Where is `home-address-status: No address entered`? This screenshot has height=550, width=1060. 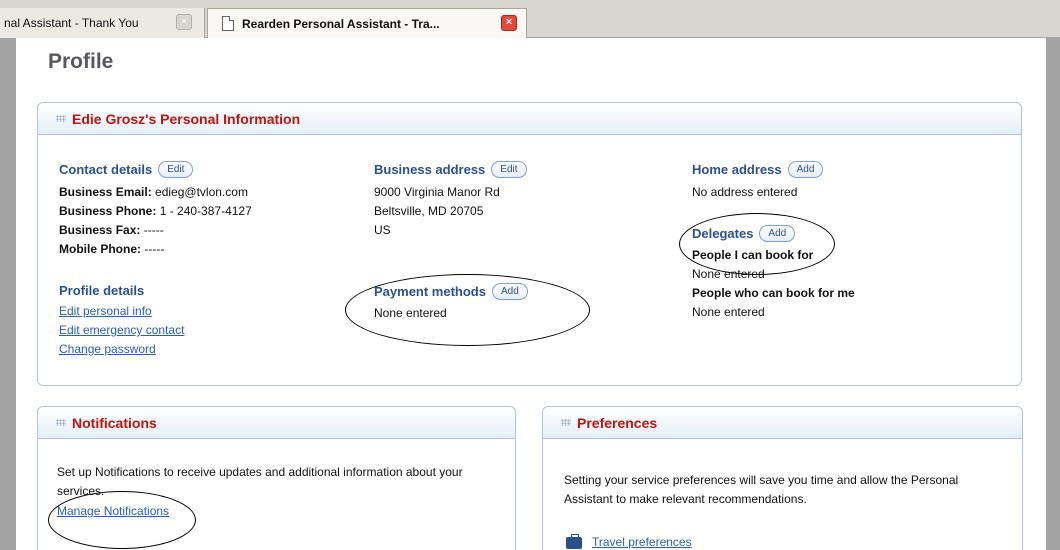 home-address-status: No address entered is located at coordinates (745, 192).